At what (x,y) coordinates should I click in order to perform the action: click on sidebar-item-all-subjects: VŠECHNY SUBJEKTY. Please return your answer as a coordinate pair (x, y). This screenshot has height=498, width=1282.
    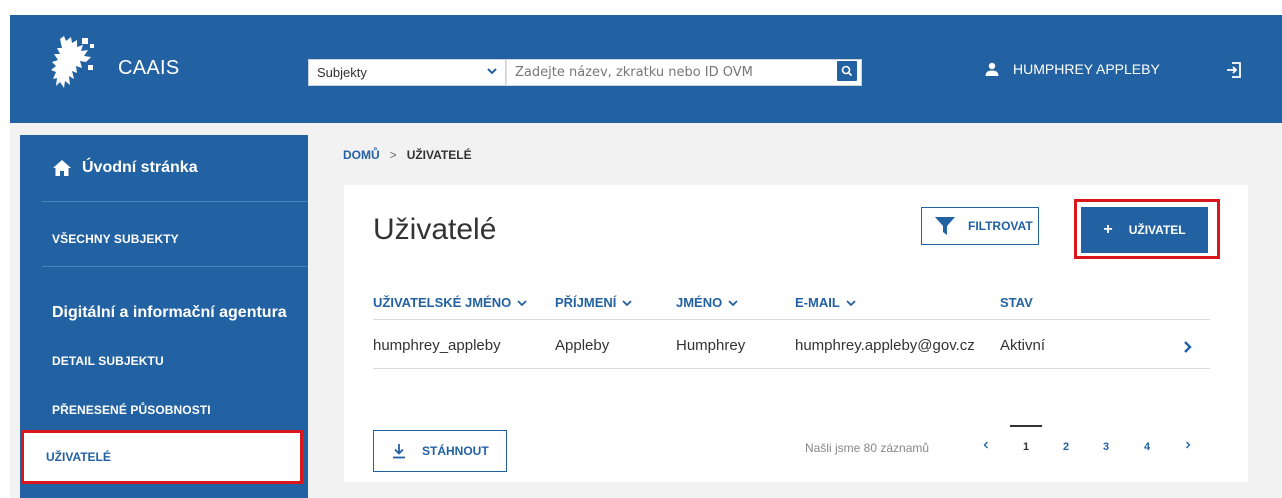
    Looking at the image, I should click on (115, 239).